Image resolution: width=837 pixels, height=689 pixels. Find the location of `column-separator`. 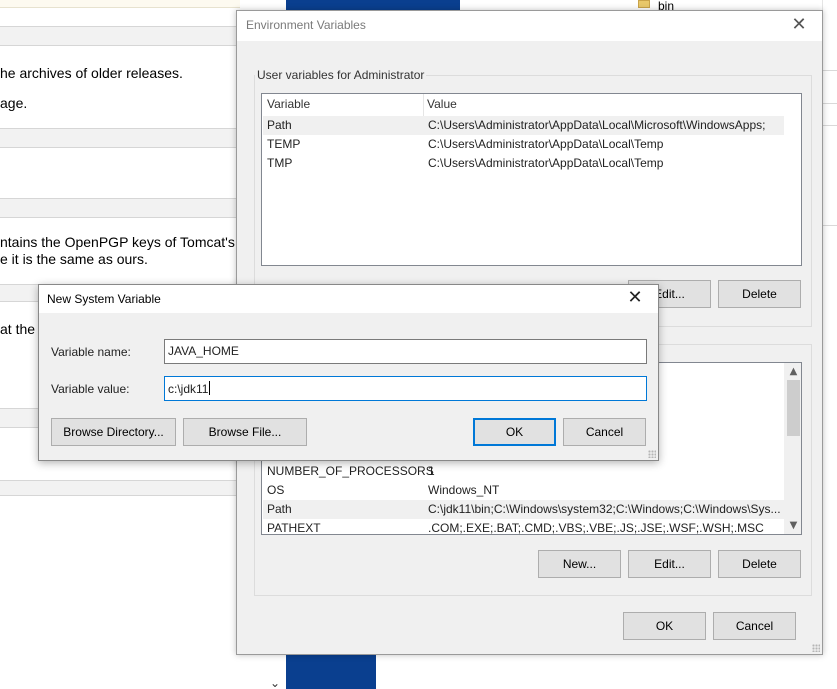

column-separator is located at coordinates (423, 105).